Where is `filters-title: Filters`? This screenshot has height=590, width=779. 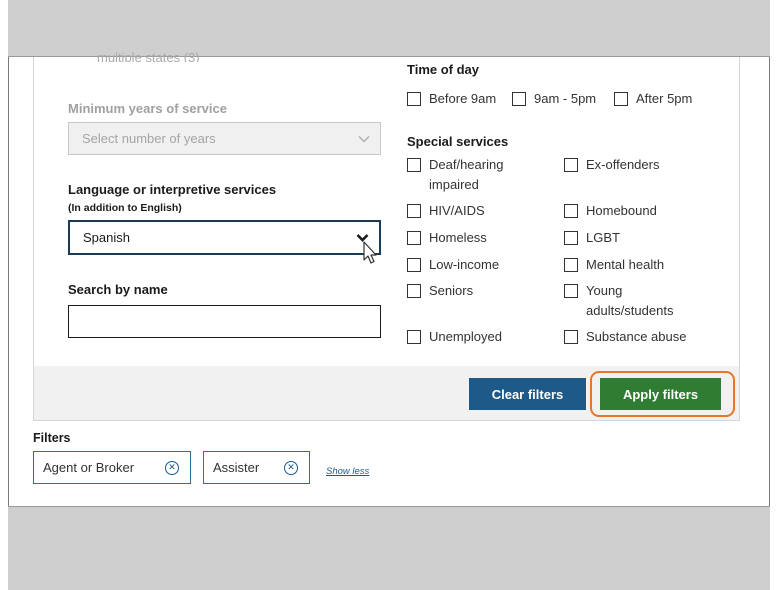
filters-title: Filters is located at coordinates (52, 438).